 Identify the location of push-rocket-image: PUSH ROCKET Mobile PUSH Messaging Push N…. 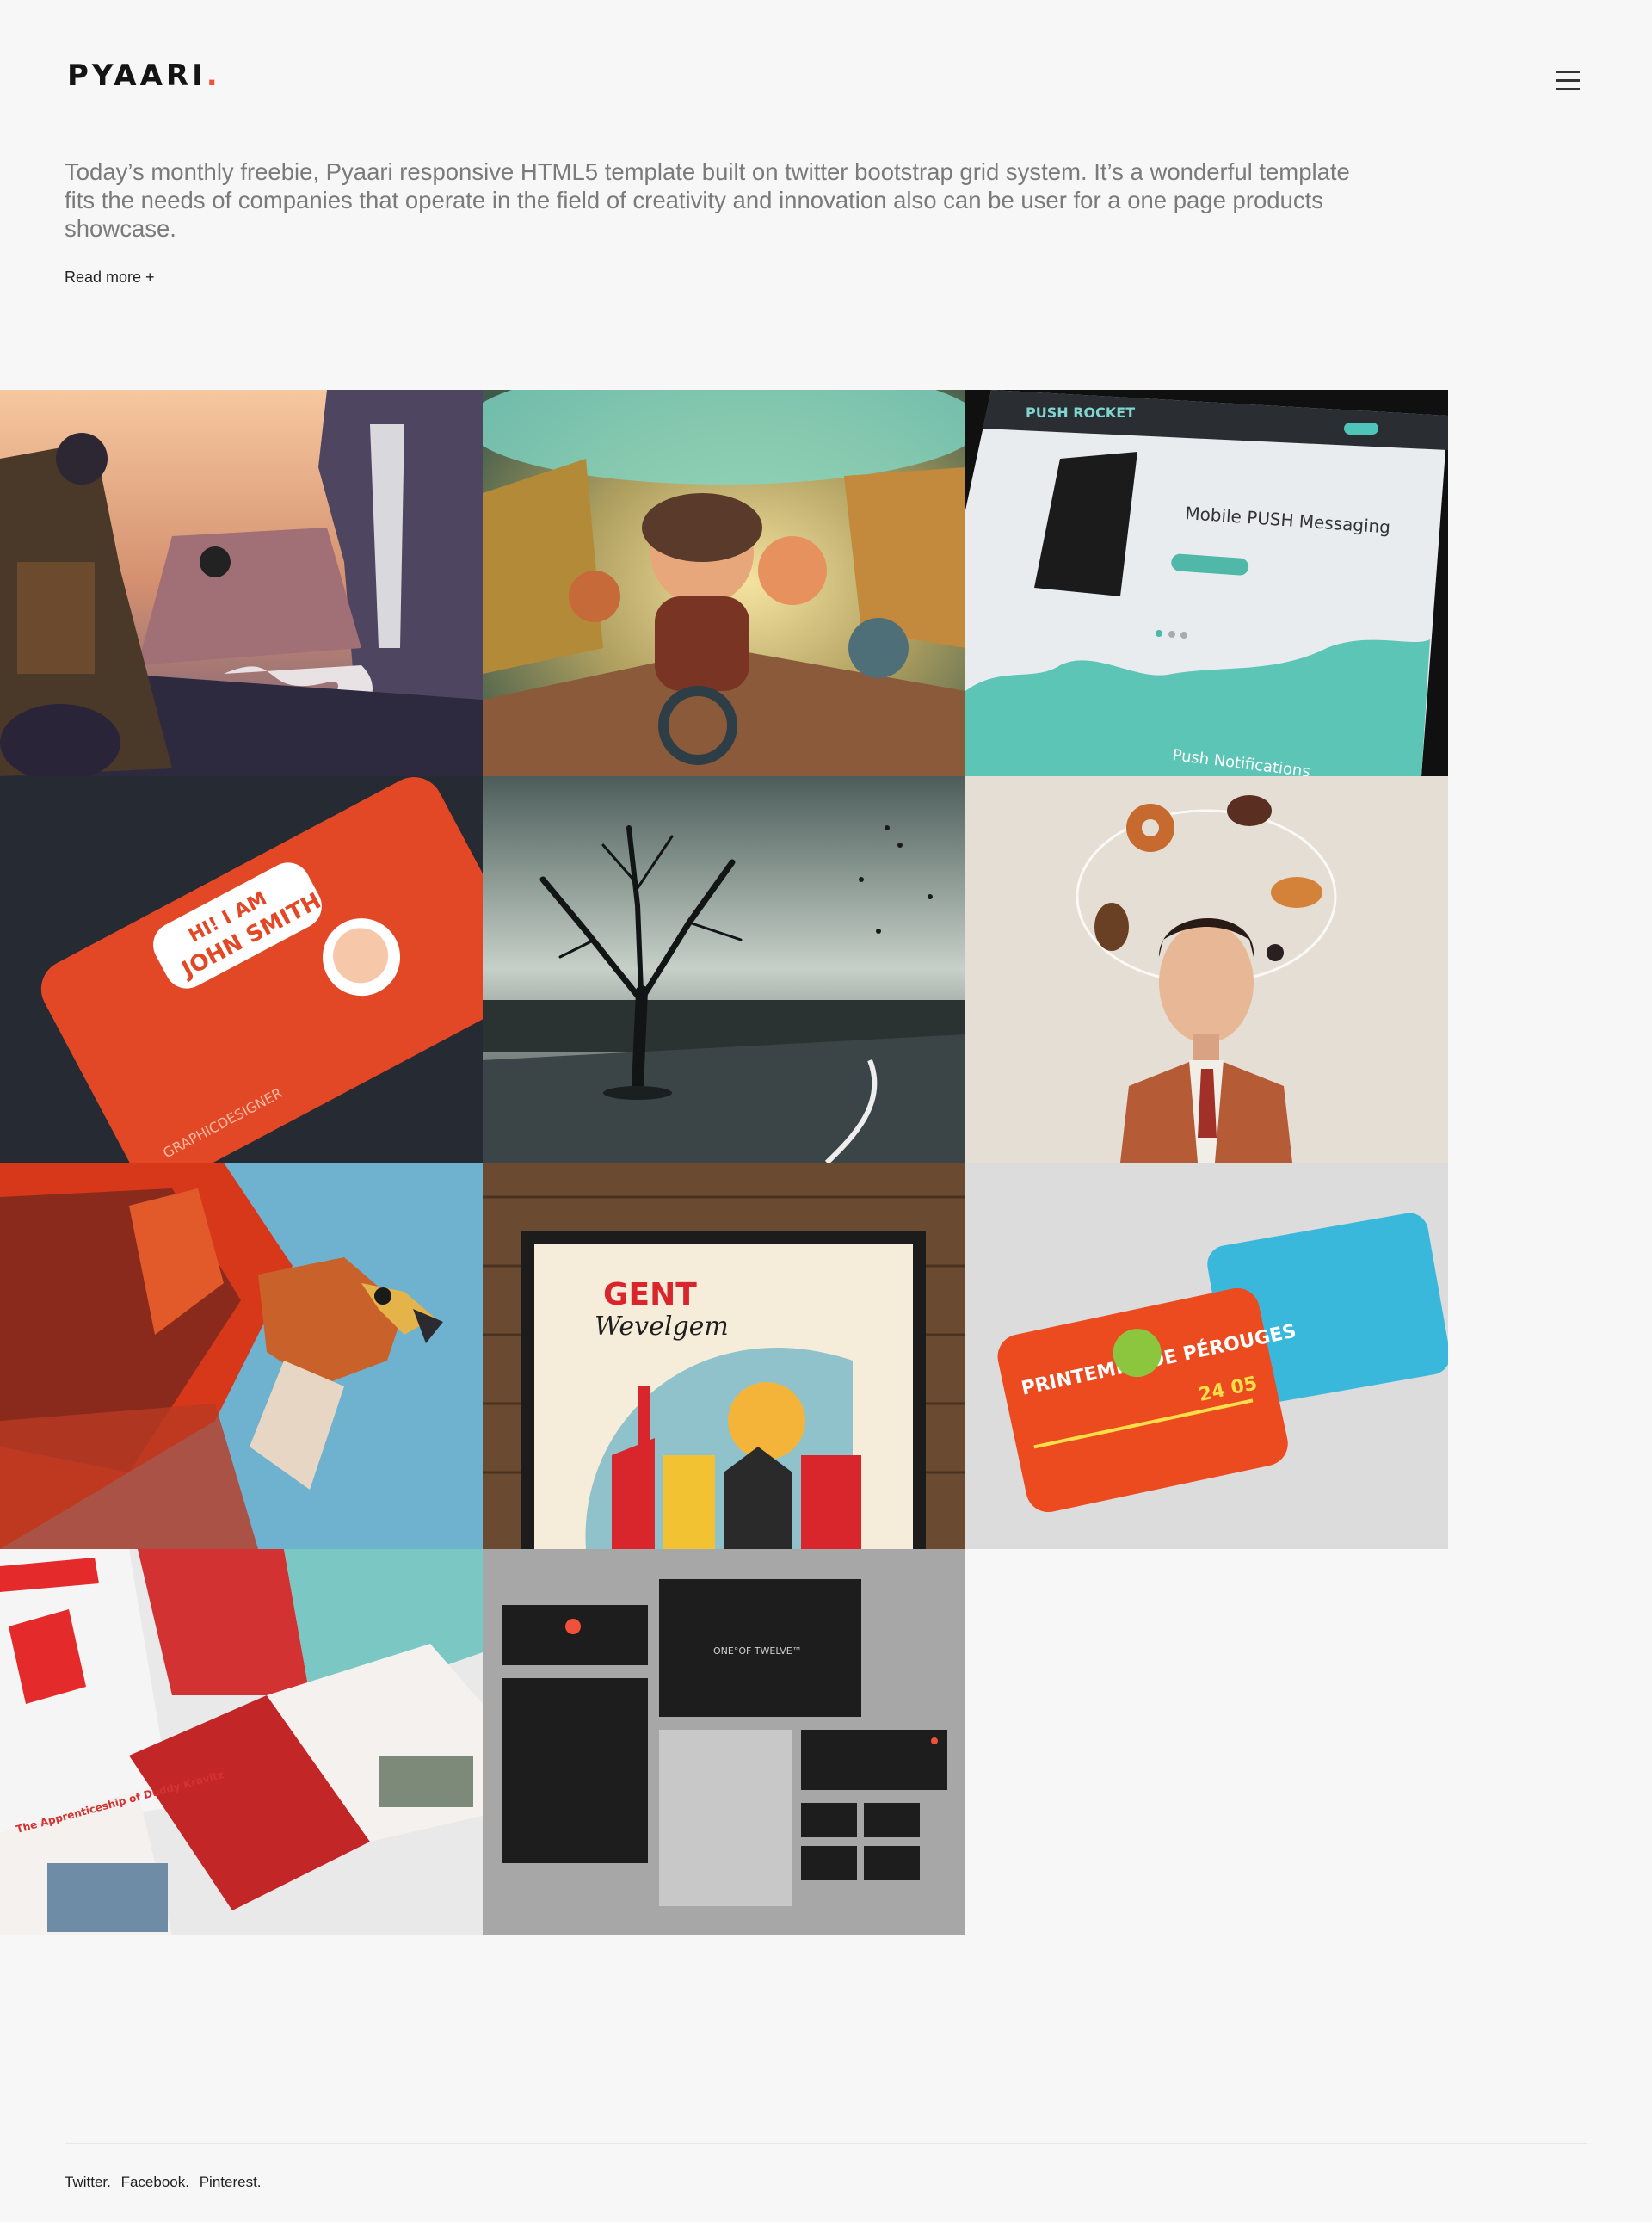
(1206, 583).